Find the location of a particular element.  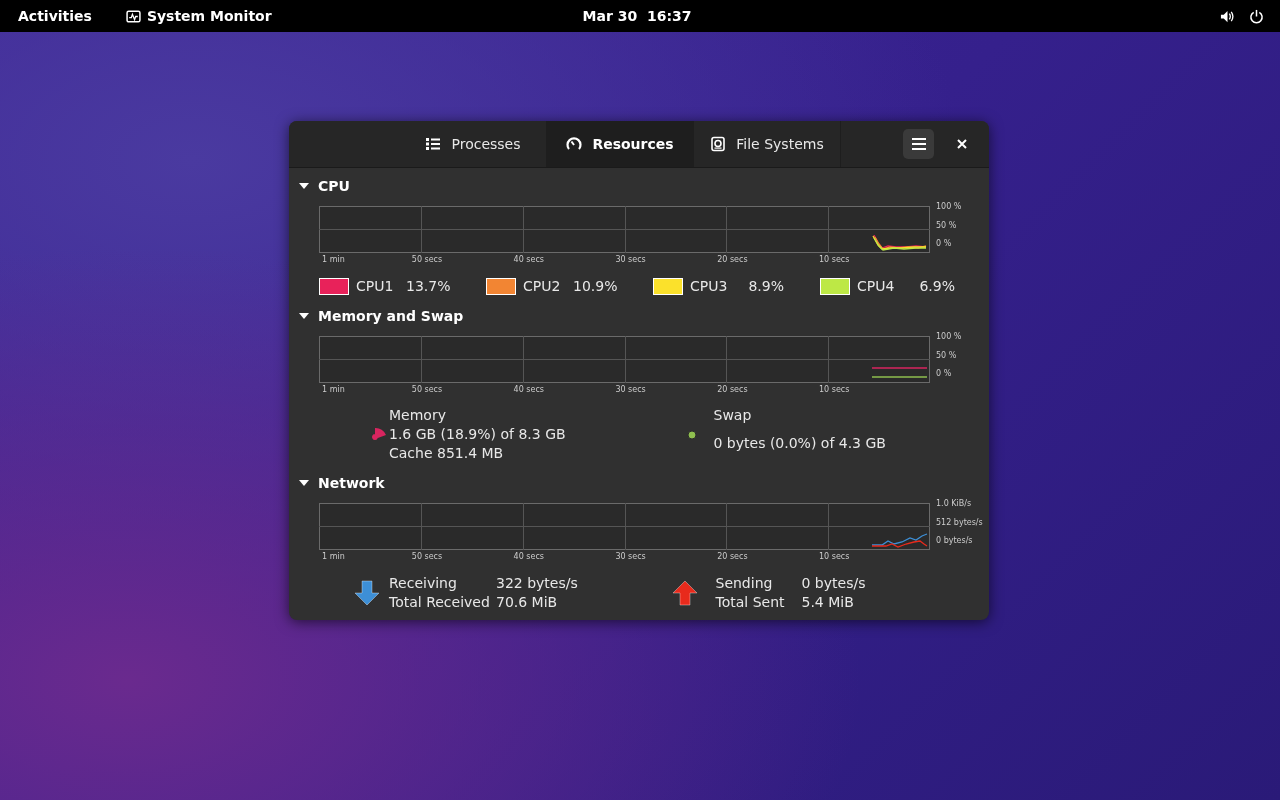

cpu-label: CPU4 is located at coordinates (876, 286).